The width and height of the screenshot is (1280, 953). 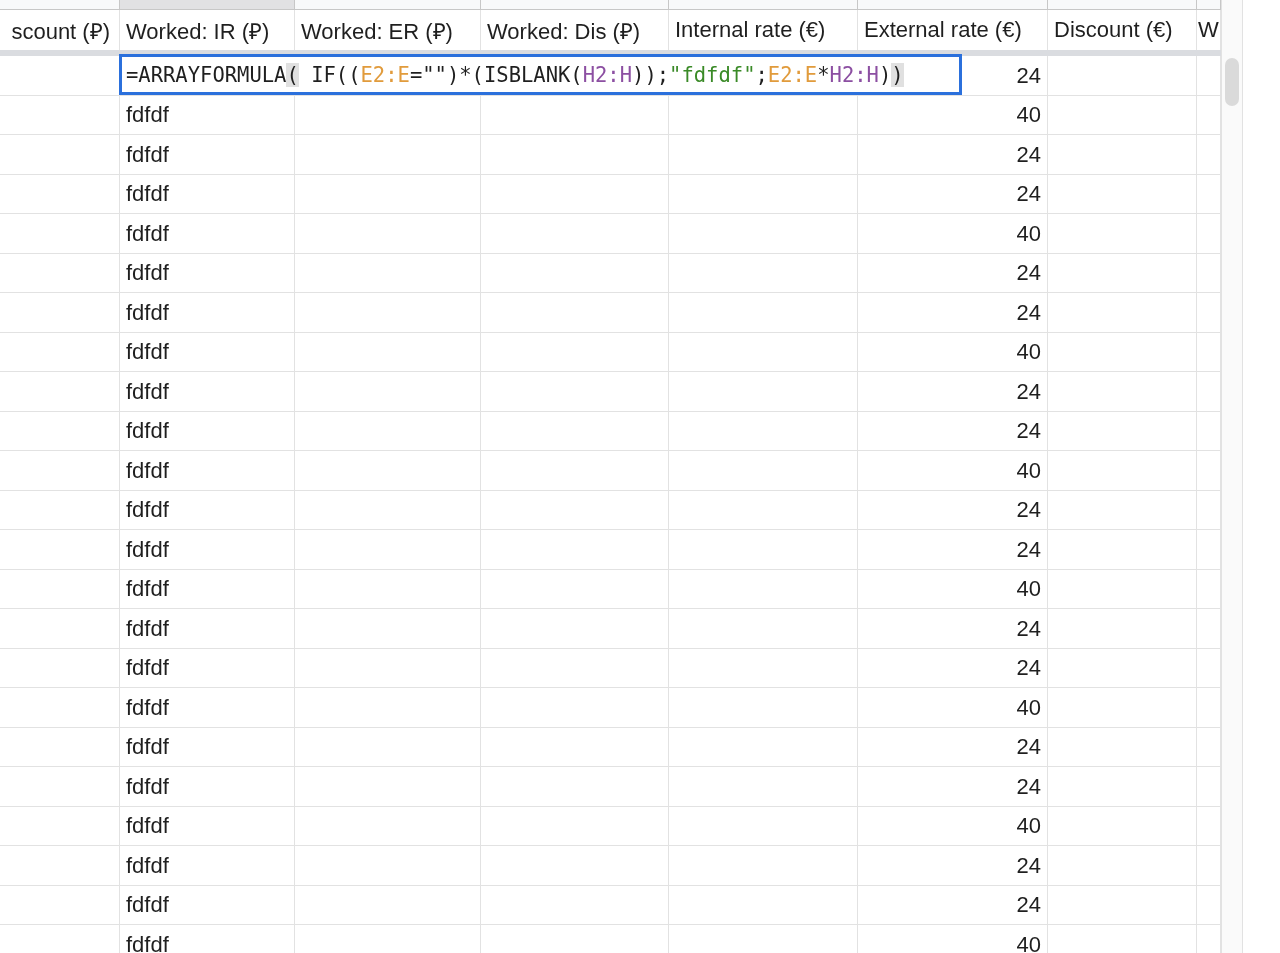 What do you see at coordinates (1232, 82) in the screenshot?
I see `scrollbar-thumb` at bounding box center [1232, 82].